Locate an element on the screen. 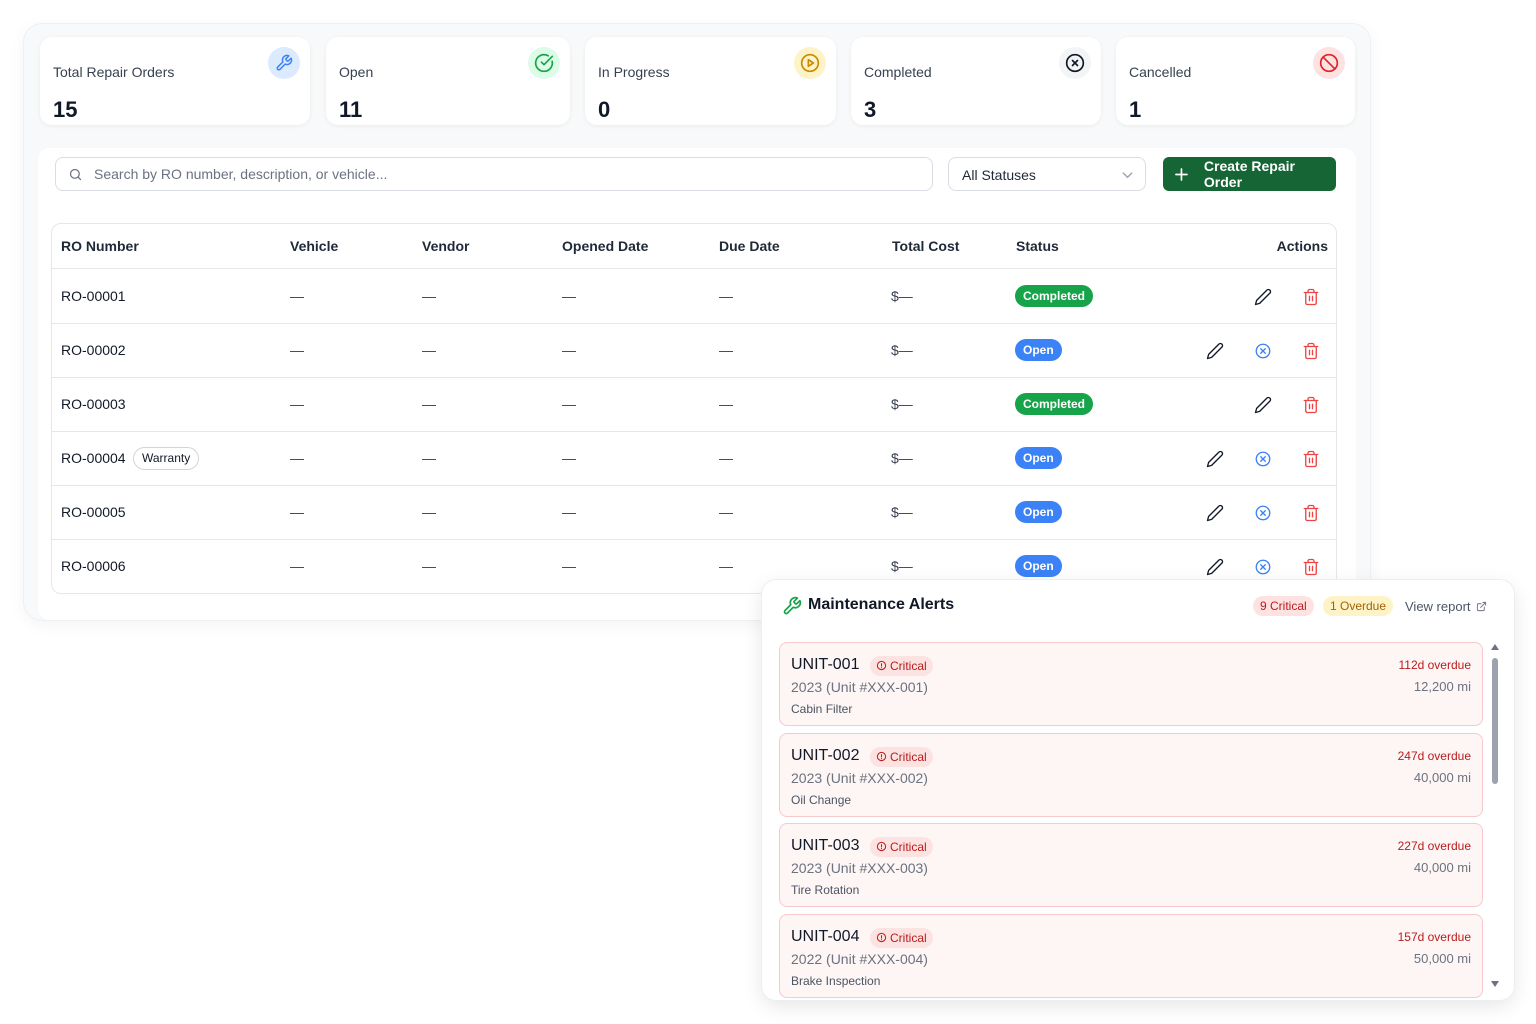 Image resolution: width=1536 pixels, height=1024 pixels. overdue-days: 247d overdue is located at coordinates (1434, 755).